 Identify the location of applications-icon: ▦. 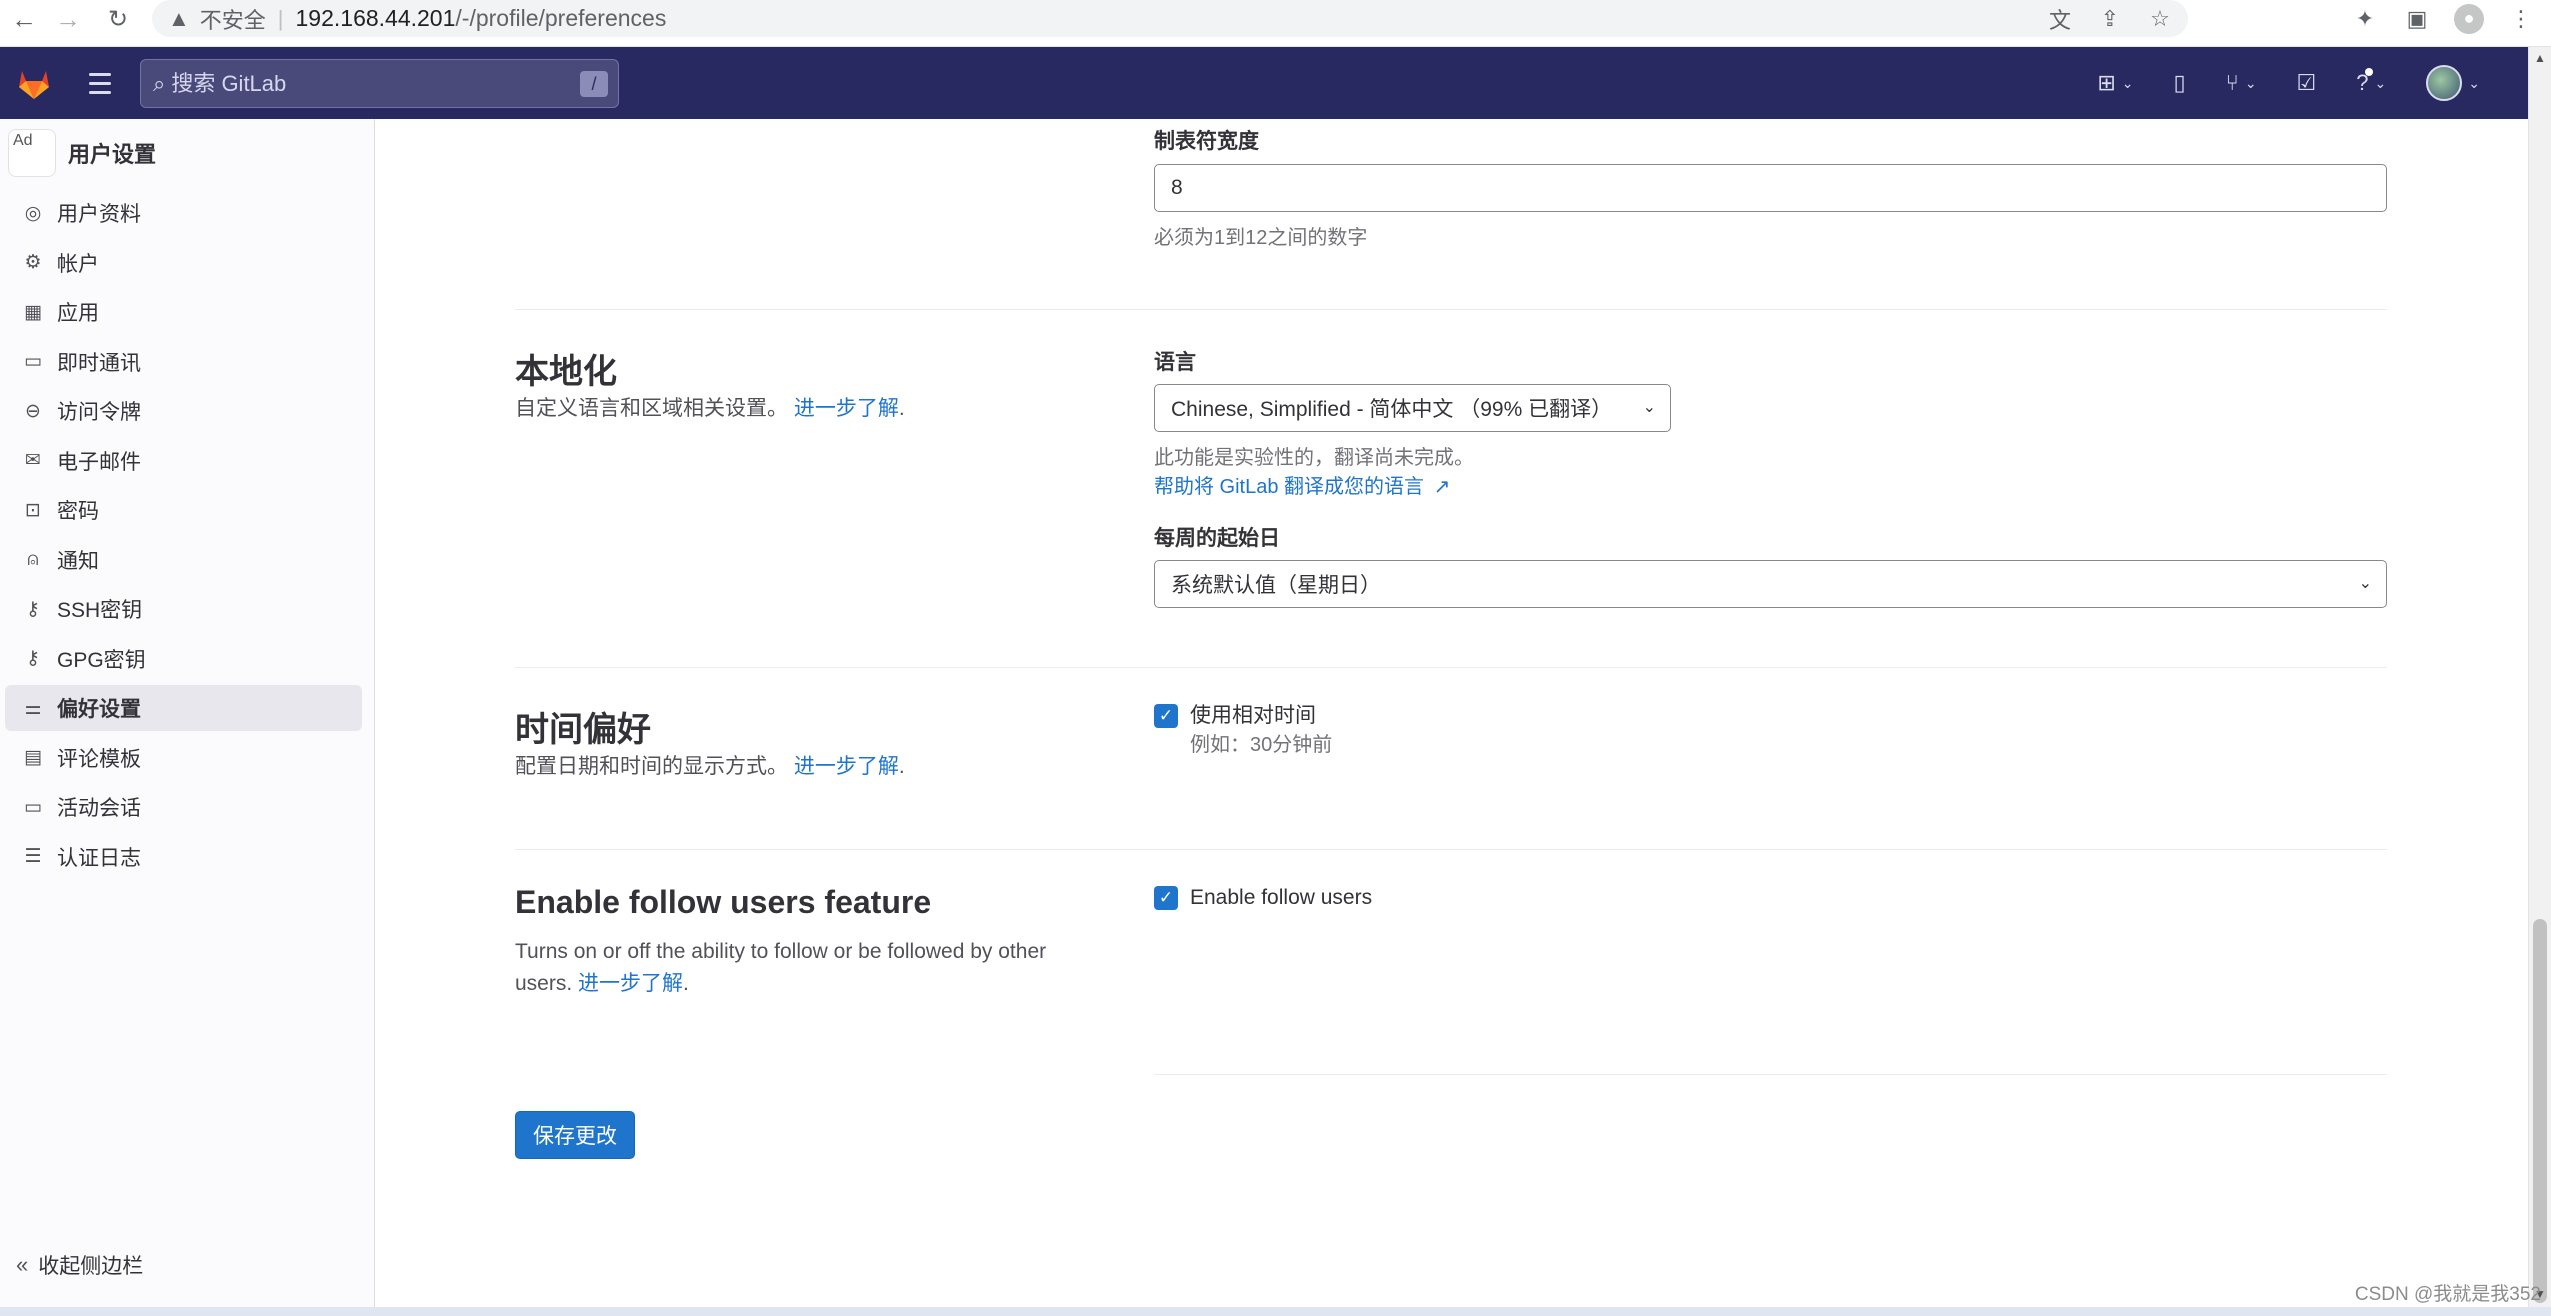
(33, 312).